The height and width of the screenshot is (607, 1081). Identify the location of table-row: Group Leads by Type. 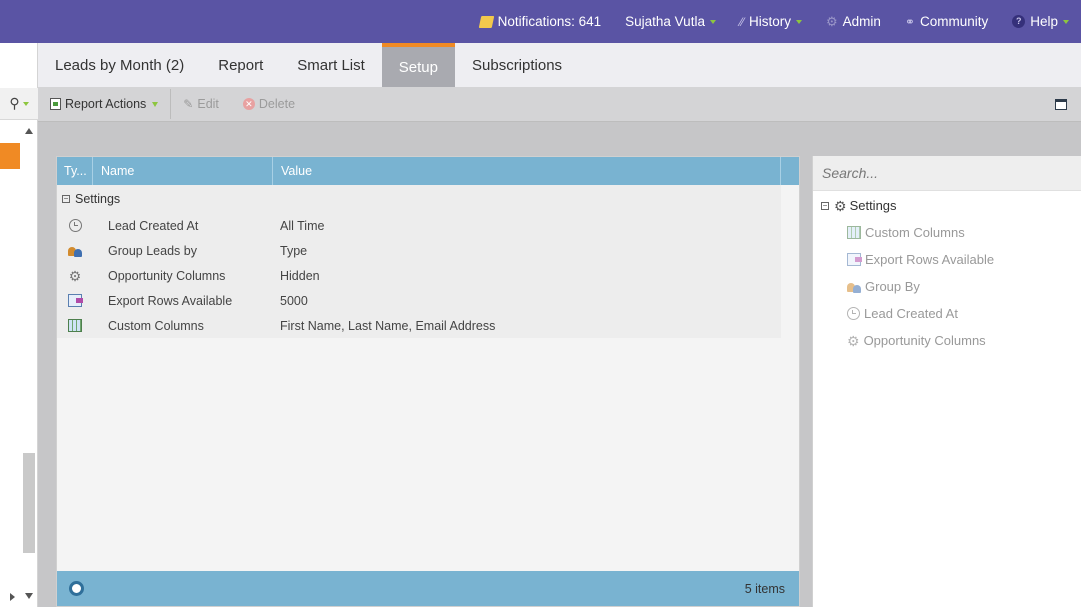
(419, 250).